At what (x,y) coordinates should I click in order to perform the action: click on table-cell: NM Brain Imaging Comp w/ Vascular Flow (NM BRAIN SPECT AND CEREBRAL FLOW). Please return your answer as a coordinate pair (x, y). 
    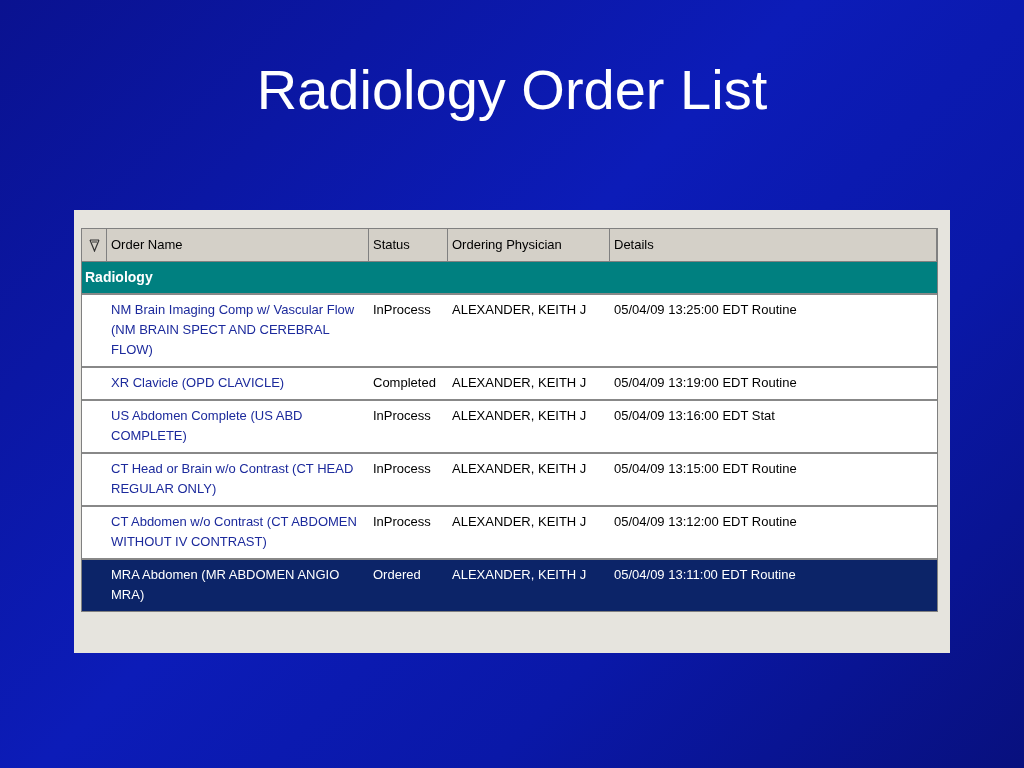
    Looking at the image, I should click on (233, 329).